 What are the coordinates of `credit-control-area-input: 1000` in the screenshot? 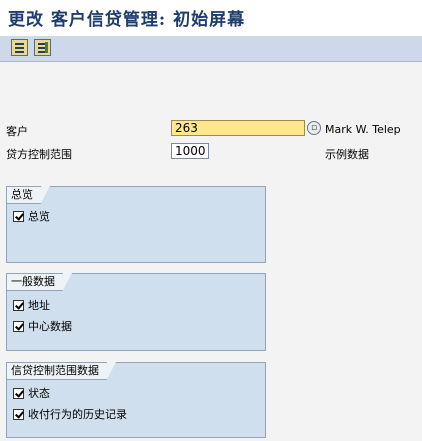 It's located at (190, 151).